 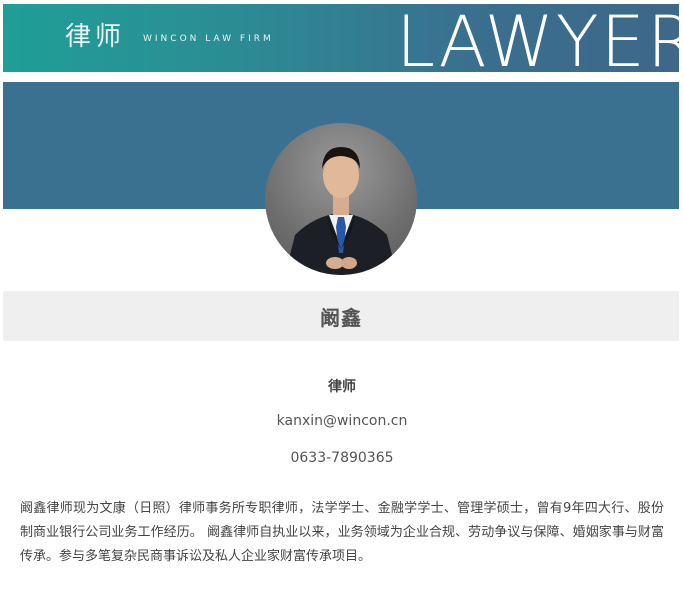 I want to click on lawyer-title: 律师, so click(x=342, y=387).